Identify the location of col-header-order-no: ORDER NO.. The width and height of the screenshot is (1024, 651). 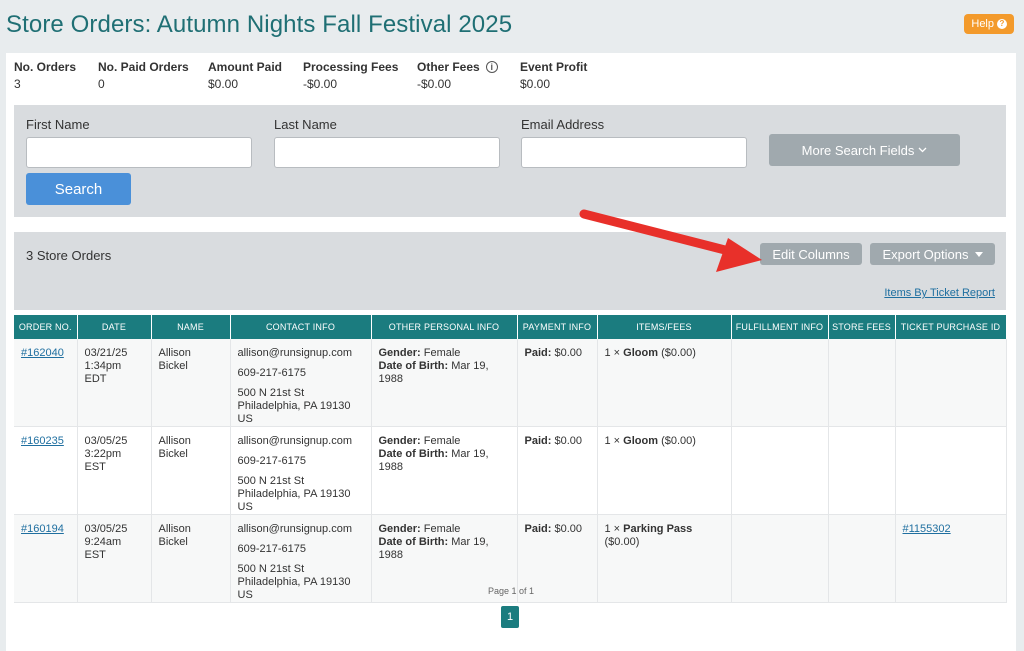
(46, 327).